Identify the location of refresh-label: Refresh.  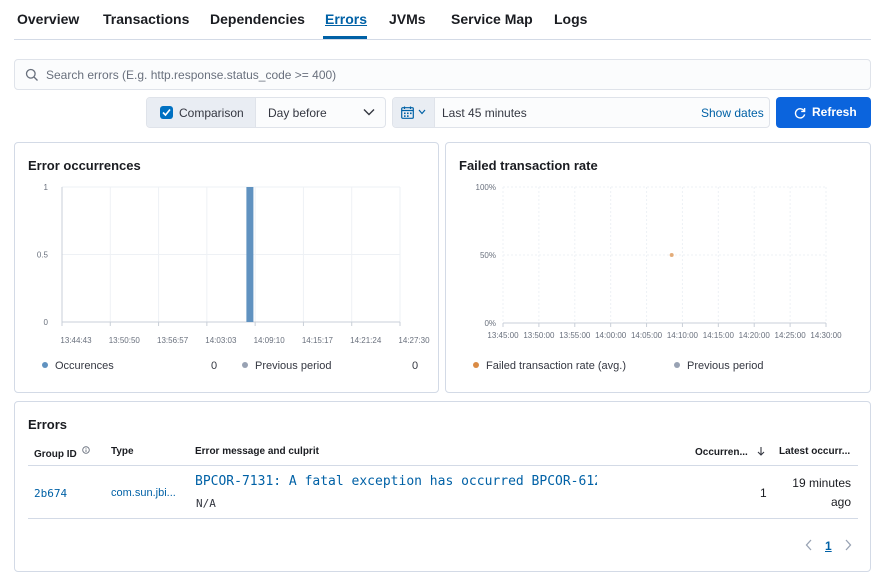
(834, 112).